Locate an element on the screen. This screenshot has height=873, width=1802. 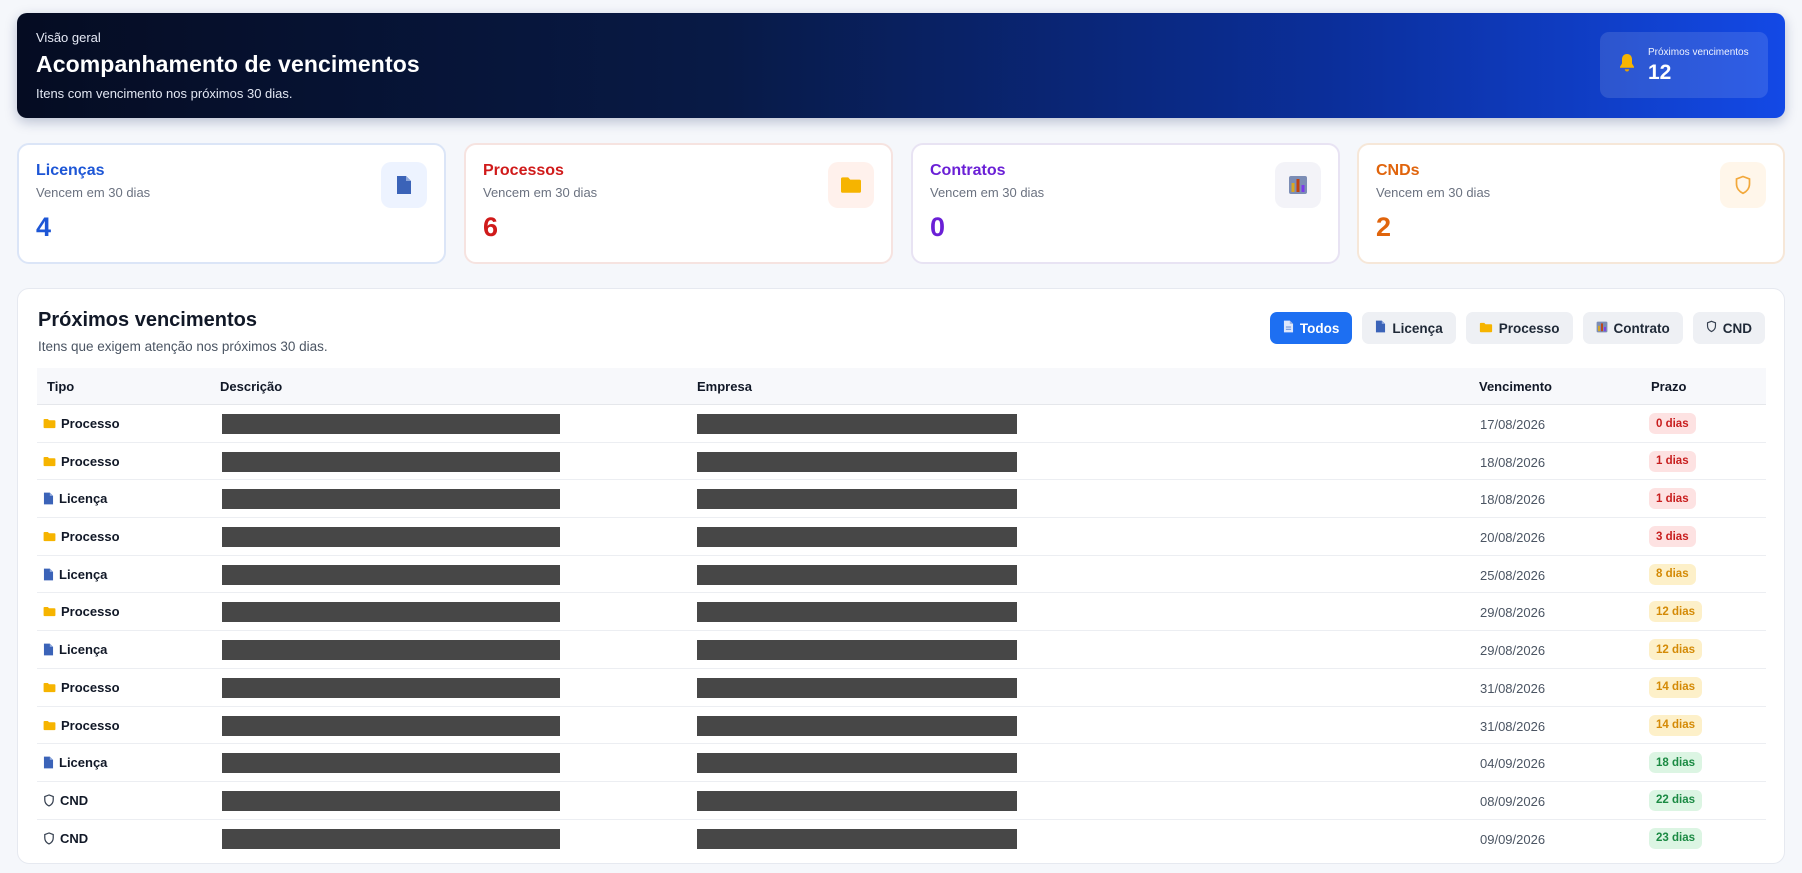
table-row: CND 08/09/2026 22 dias is located at coordinates (901, 801).